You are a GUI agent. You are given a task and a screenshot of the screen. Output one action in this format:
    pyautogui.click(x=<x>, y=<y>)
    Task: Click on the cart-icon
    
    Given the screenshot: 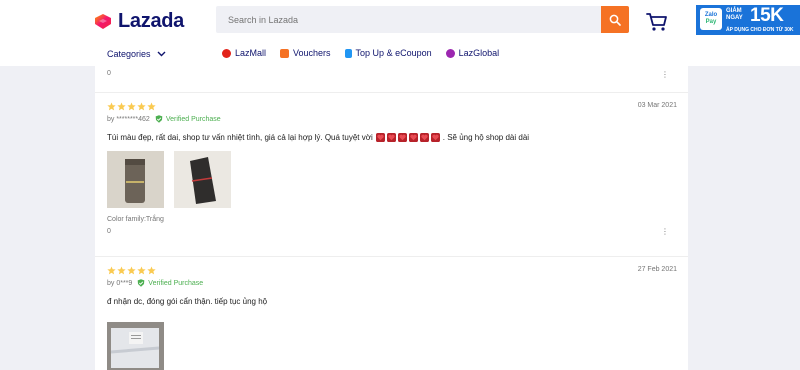 What is the action you would take?
    pyautogui.click(x=657, y=22)
    